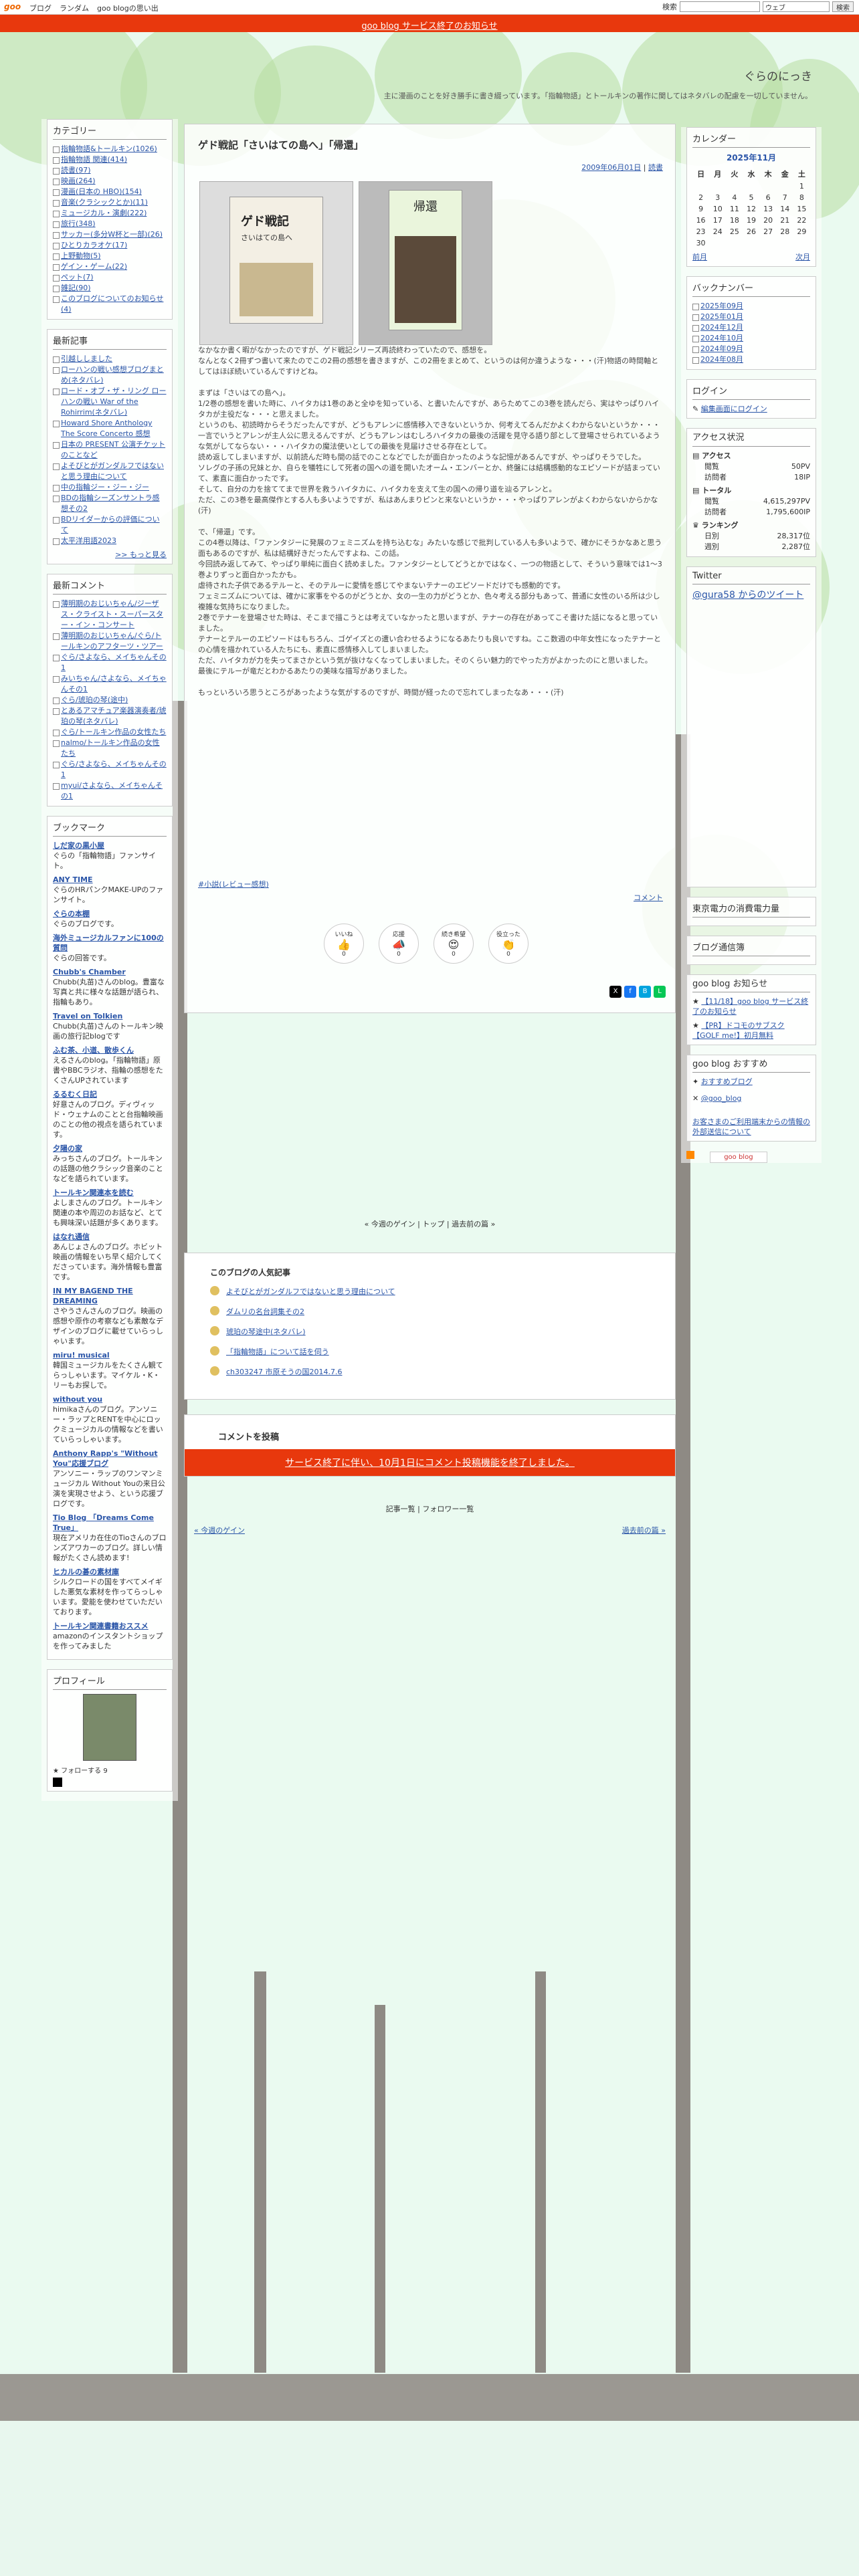  Describe the element at coordinates (110, 524) in the screenshot. I see `recent-post-item-link: BDリイダーからの評価について` at that location.